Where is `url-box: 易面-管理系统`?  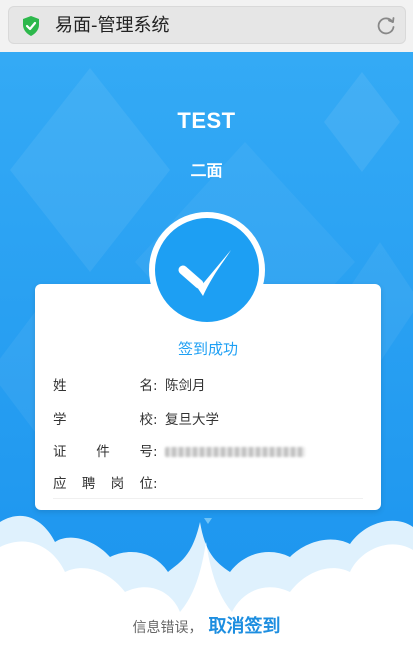 url-box: 易面-管理系统 is located at coordinates (207, 25).